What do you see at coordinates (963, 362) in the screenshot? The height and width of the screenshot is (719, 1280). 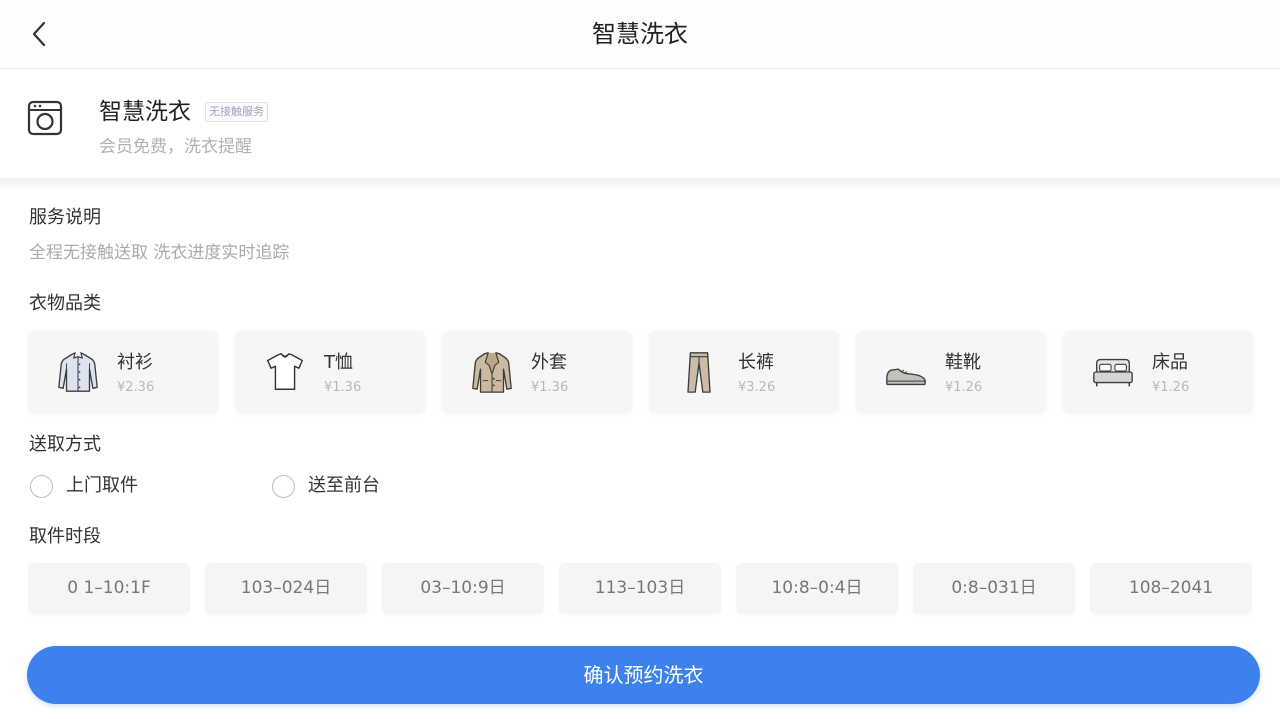 I see `category-name: 鞋靴` at bounding box center [963, 362].